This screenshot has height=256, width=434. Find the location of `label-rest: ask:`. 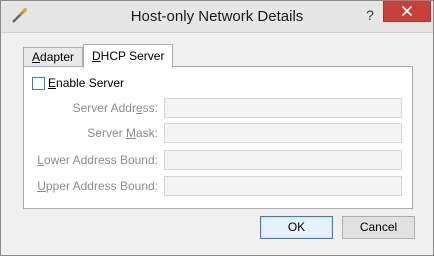

label-rest: ask: is located at coordinates (146, 133).